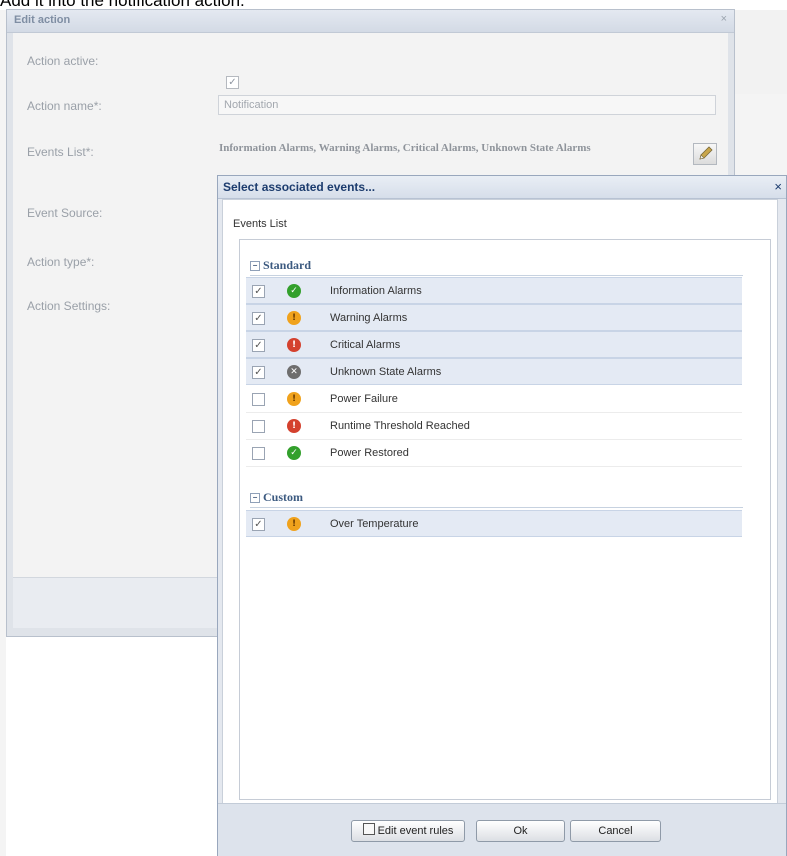  Describe the element at coordinates (63, 61) in the screenshot. I see `action-active-label: Action active:` at that location.